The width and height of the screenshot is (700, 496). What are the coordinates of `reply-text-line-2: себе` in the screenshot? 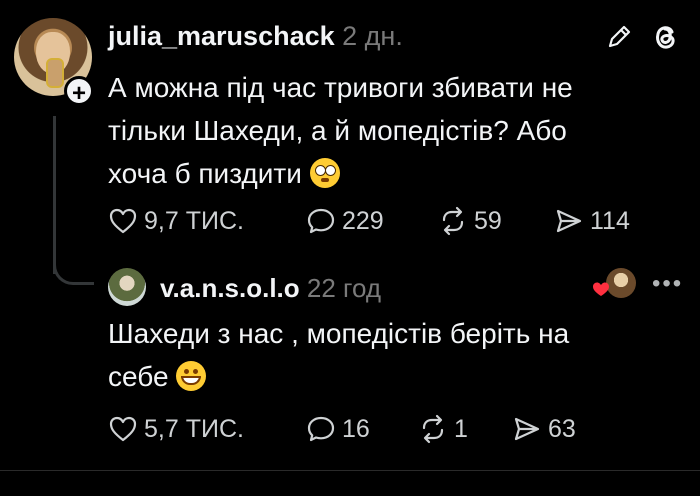 It's located at (388, 376).